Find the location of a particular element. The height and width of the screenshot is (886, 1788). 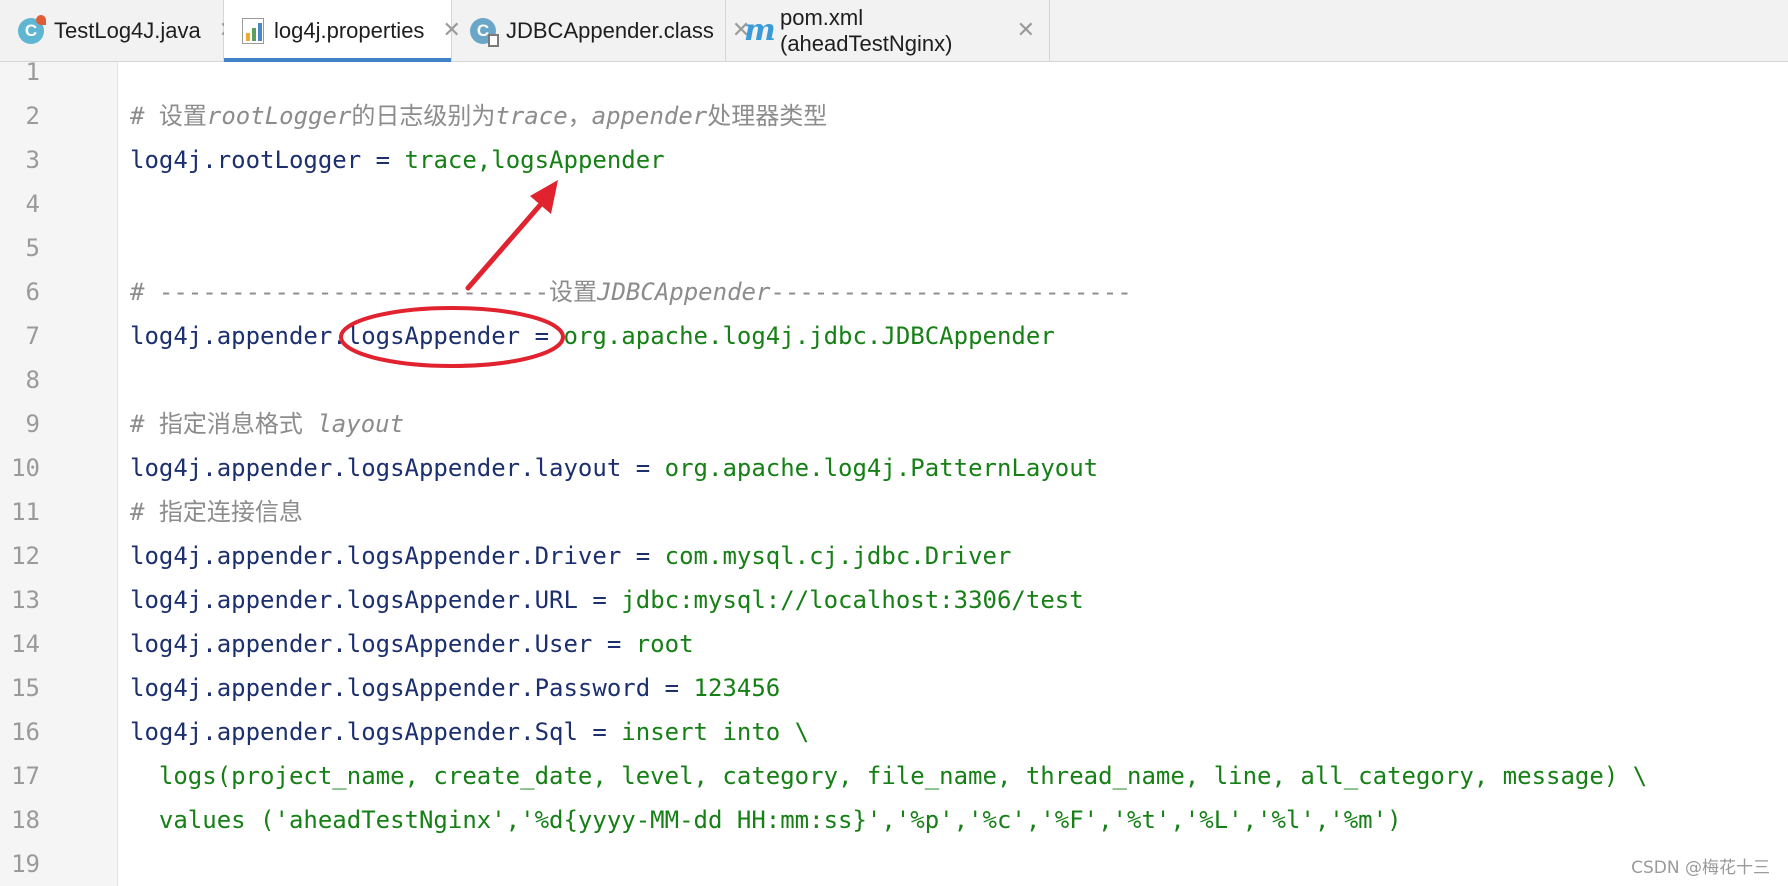

annotation-arrow is located at coordinates (508, 242).